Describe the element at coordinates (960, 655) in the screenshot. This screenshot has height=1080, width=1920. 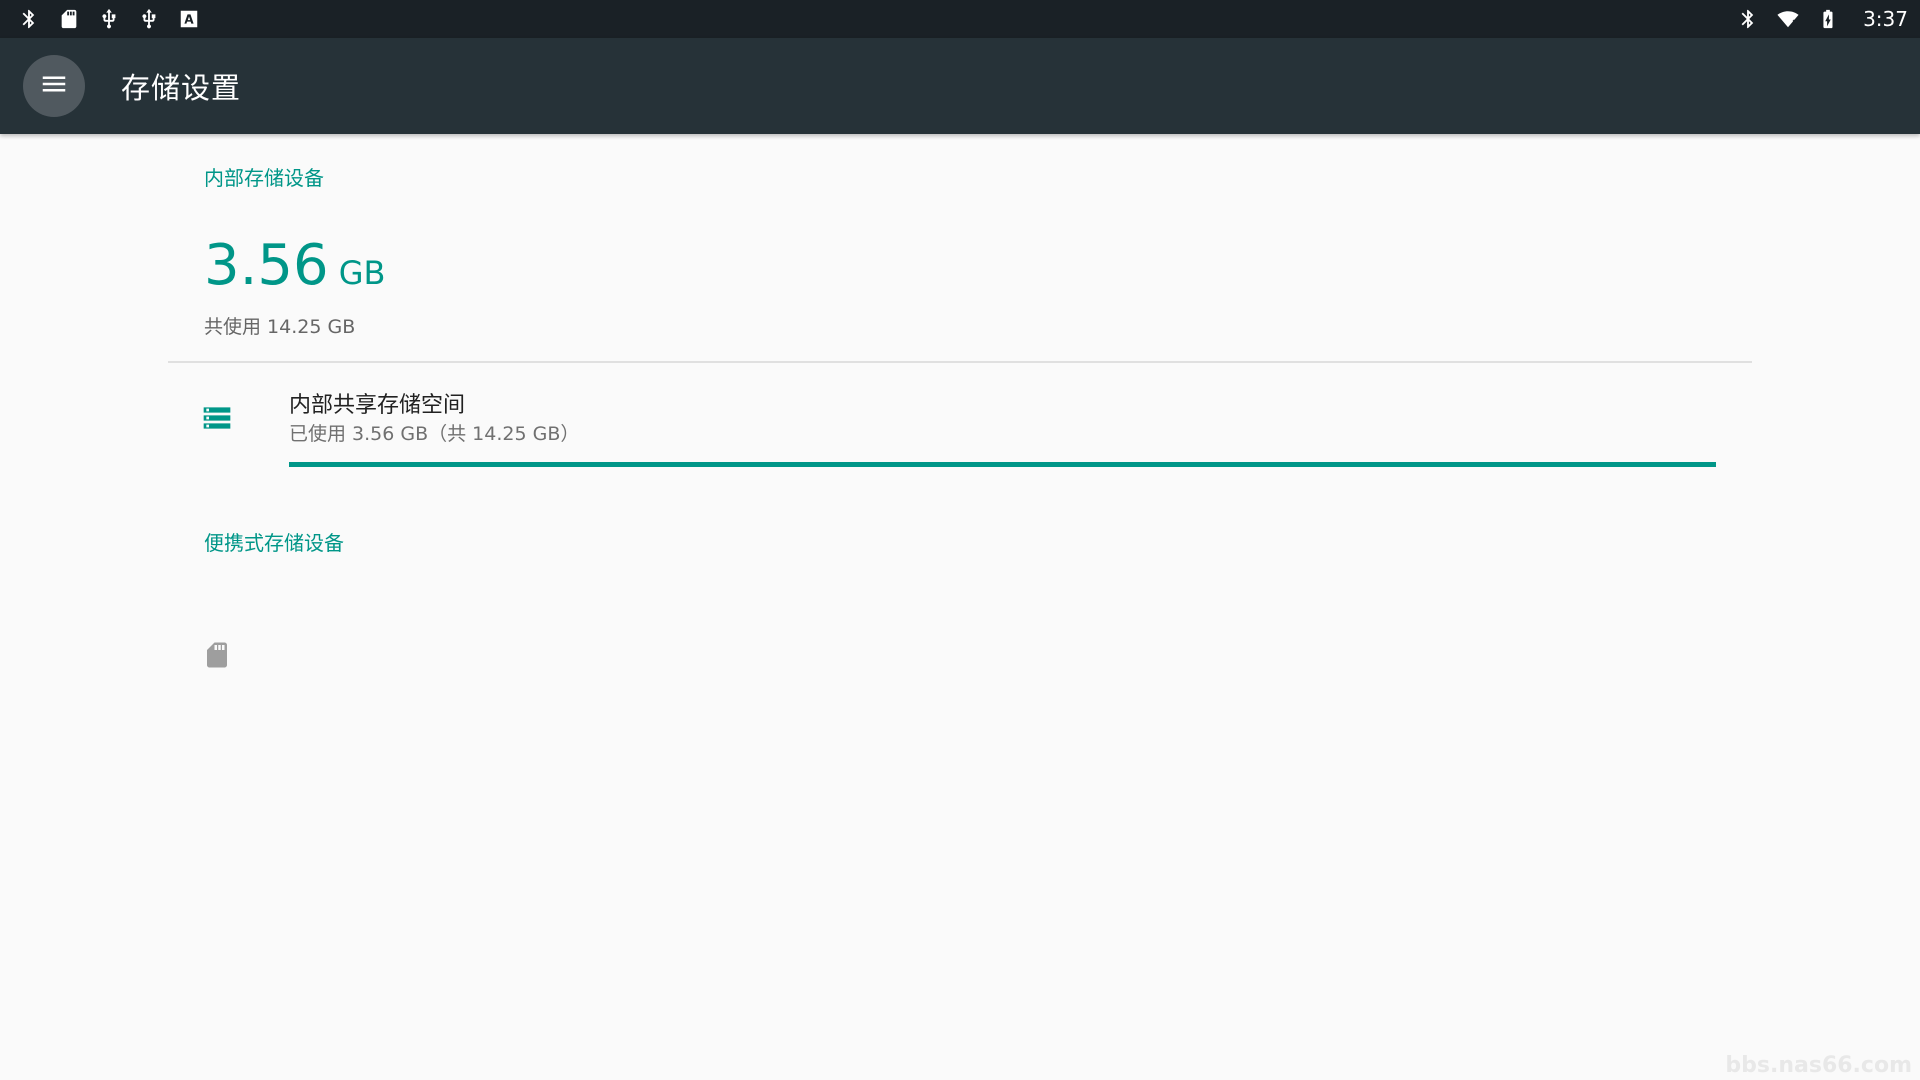
I see `portable-storage-item` at that location.